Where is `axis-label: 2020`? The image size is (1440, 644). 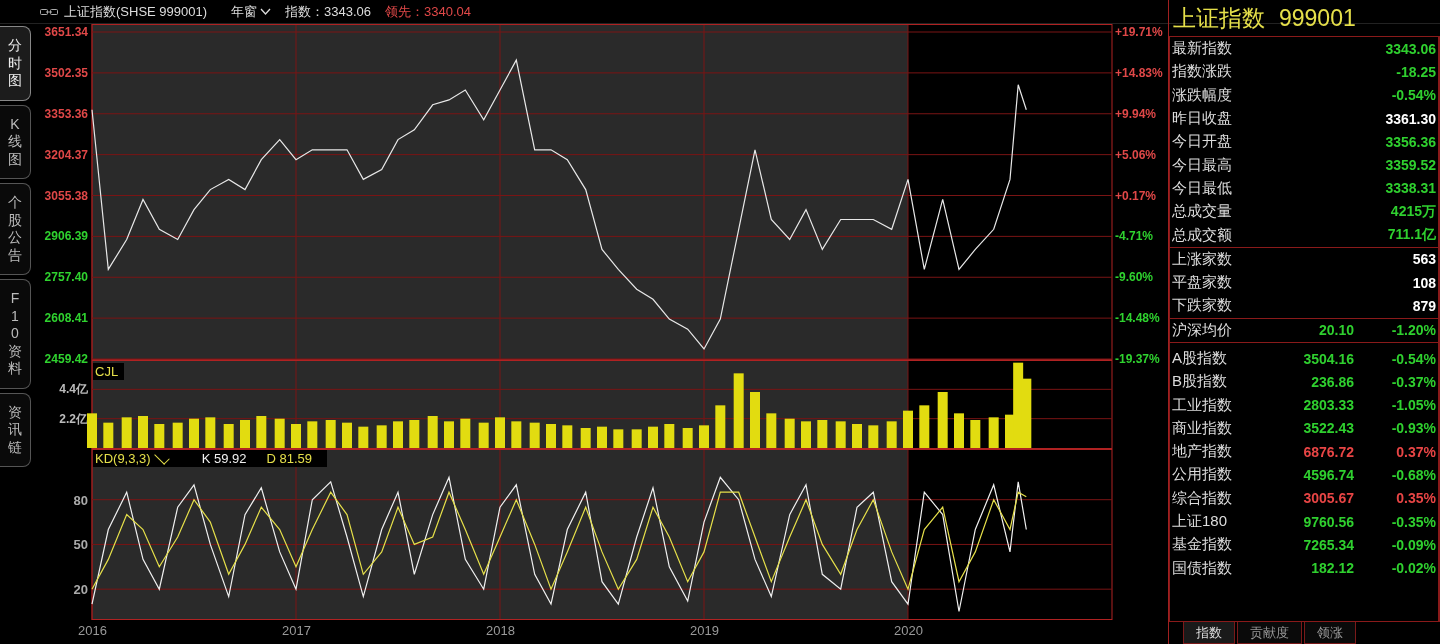 axis-label: 2020 is located at coordinates (908, 630).